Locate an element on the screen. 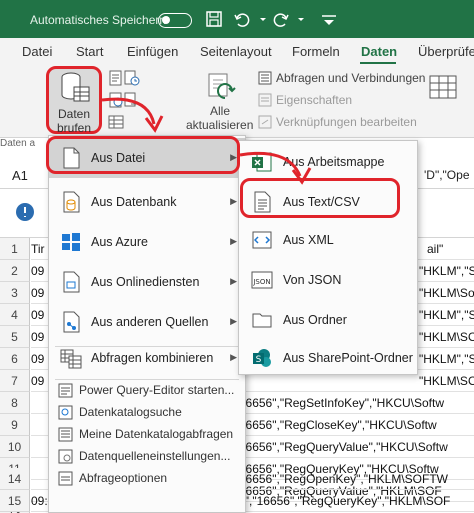 This screenshot has height=513, width=474. toggle-knob is located at coordinates (166, 20).